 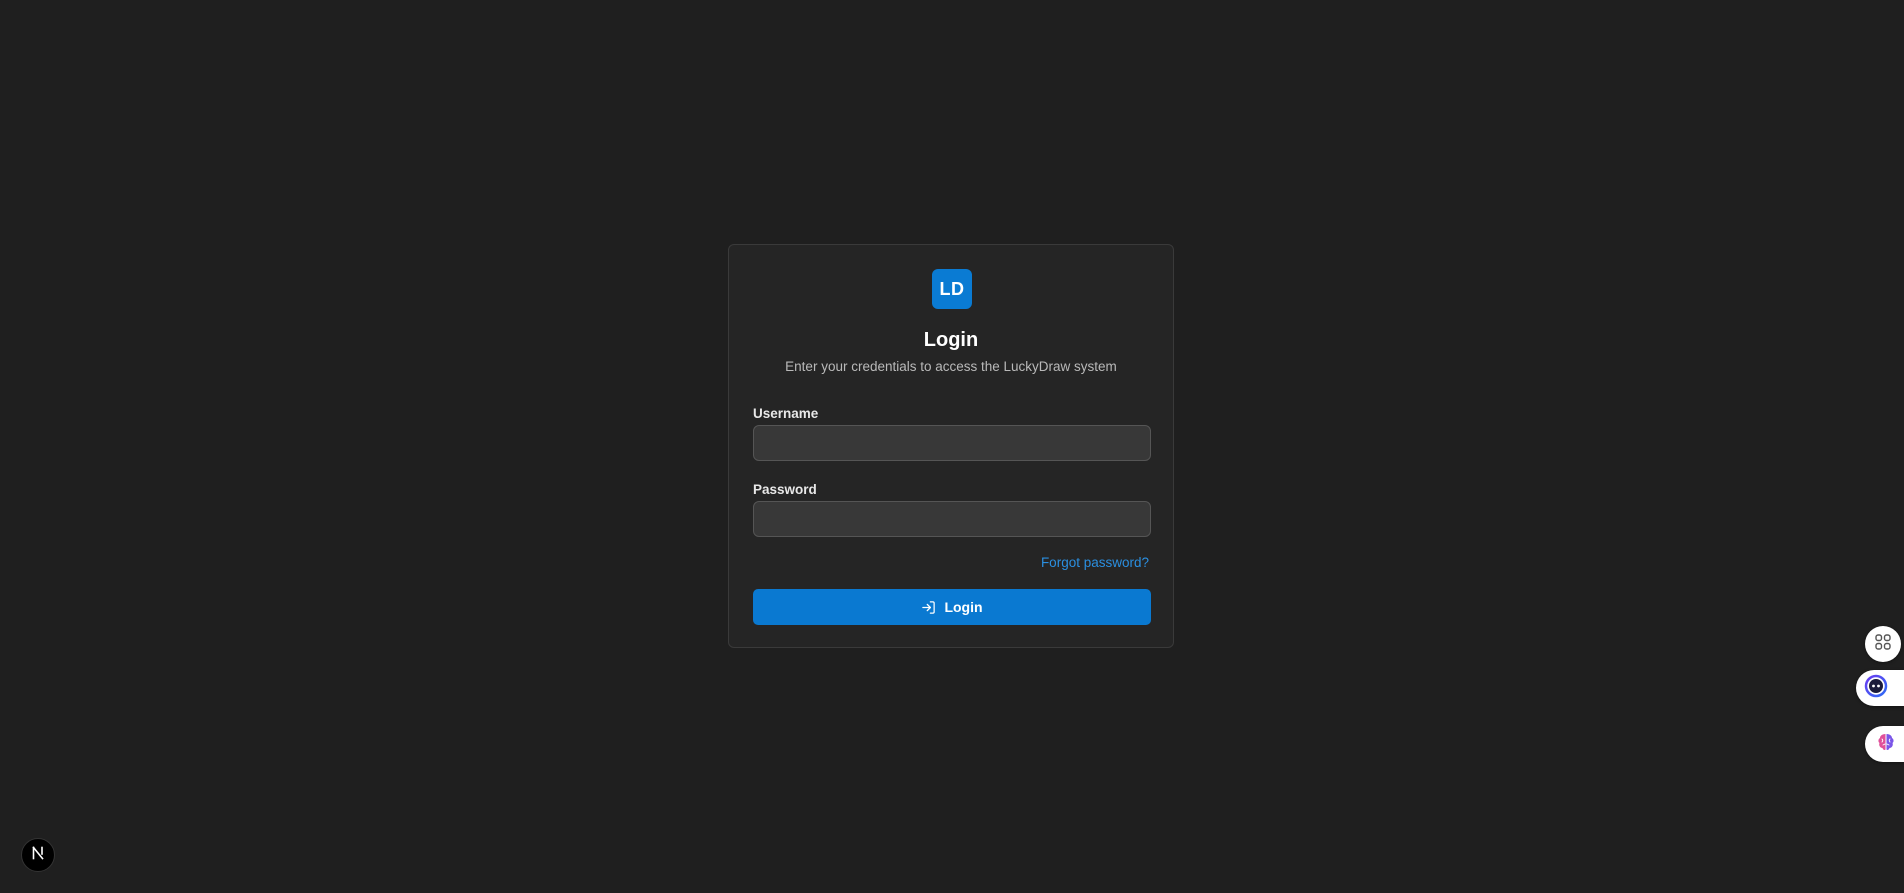 I want to click on apps-grid-icon, so click(x=1883, y=644).